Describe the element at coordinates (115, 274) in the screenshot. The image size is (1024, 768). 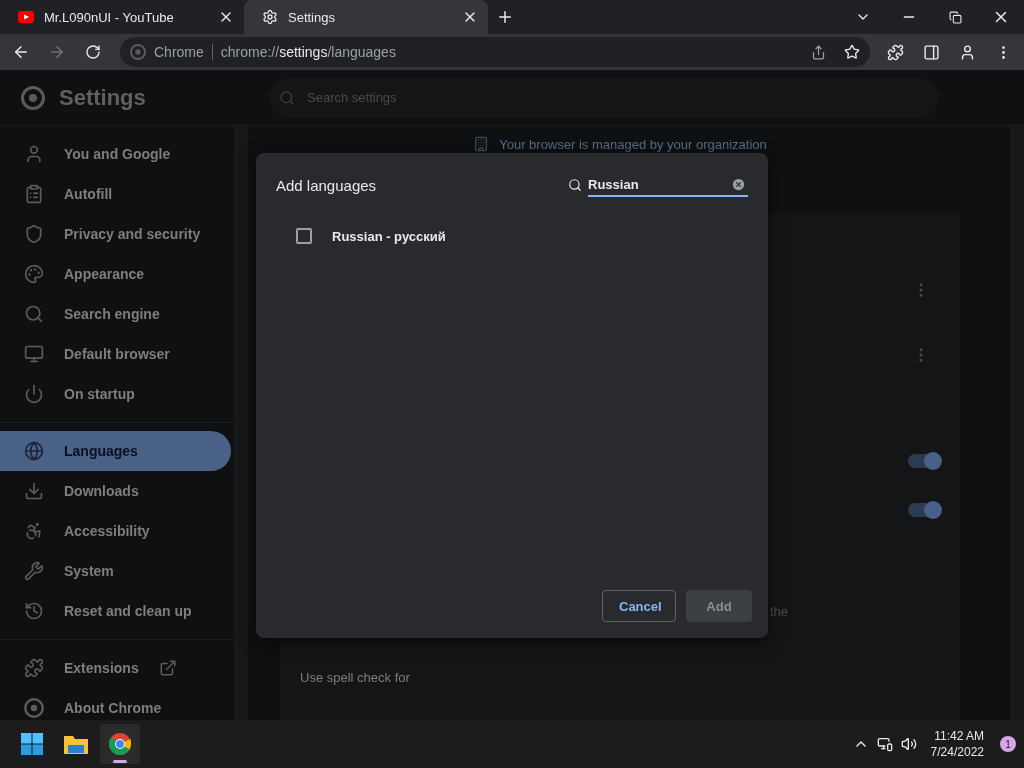
I see `sidebar-item: Appearance` at that location.